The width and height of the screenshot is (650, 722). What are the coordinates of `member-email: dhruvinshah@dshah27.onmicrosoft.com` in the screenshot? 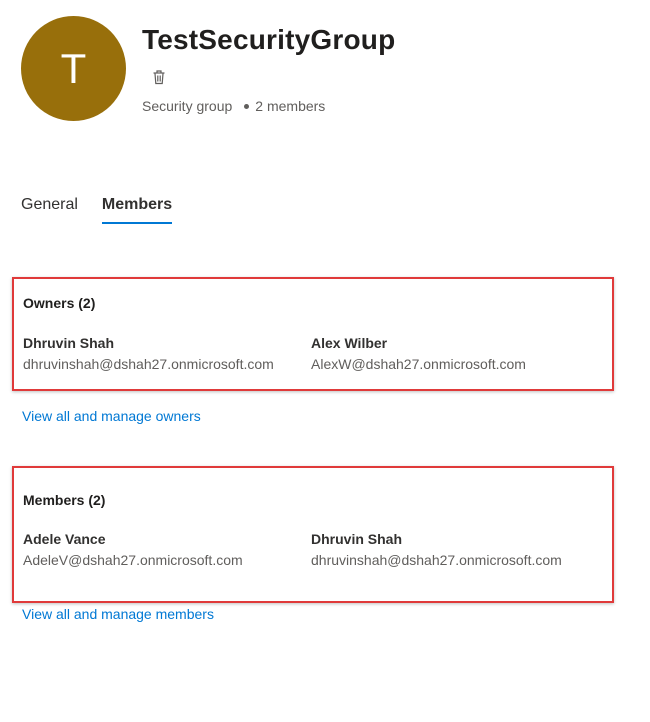 It's located at (436, 560).